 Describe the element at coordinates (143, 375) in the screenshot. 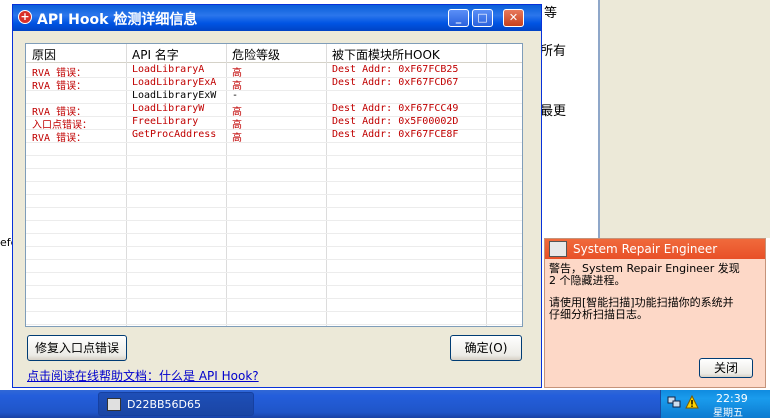

I see `help-link: 点击阅读在线帮助文档：什么是 API Hook?` at that location.